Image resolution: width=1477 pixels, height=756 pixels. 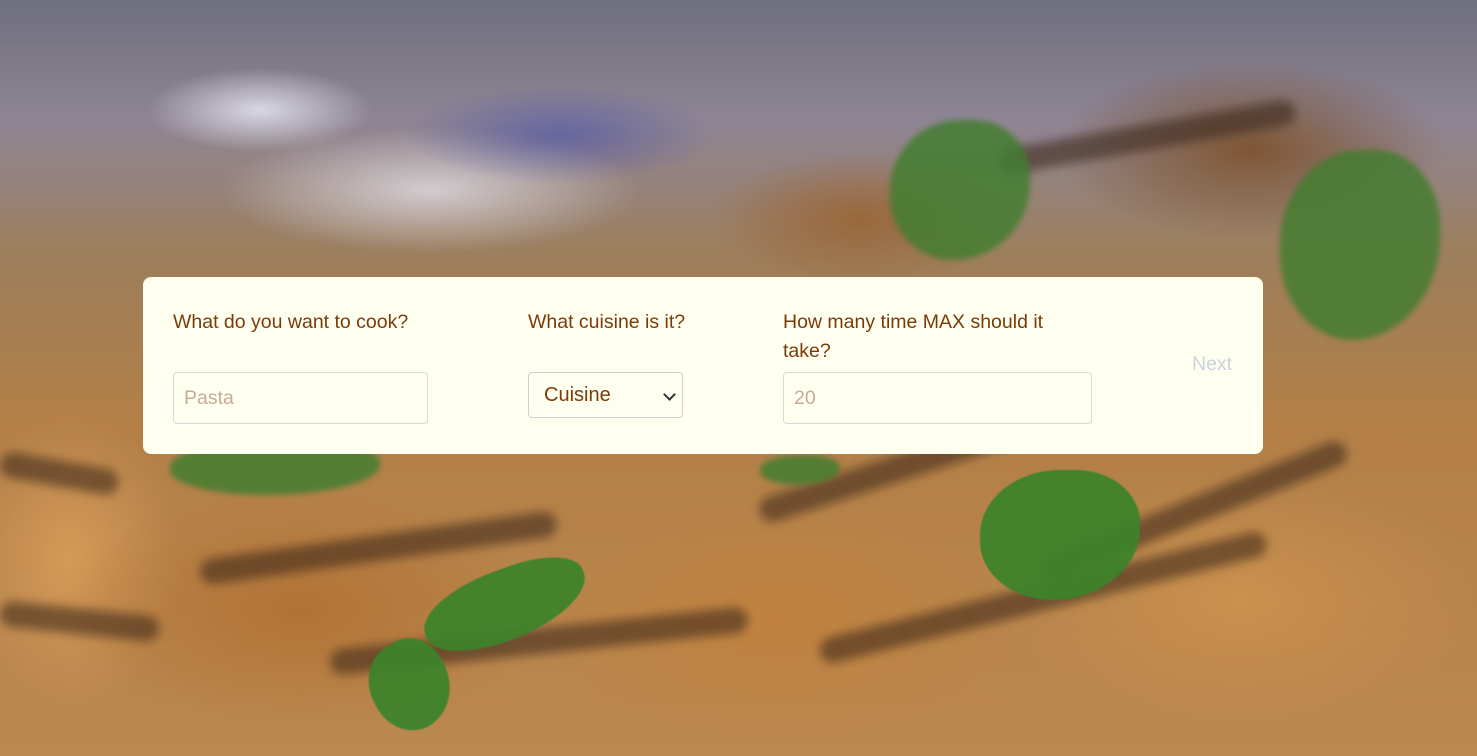 I want to click on cuisine-label: What cuisine is it?, so click(x=607, y=322).